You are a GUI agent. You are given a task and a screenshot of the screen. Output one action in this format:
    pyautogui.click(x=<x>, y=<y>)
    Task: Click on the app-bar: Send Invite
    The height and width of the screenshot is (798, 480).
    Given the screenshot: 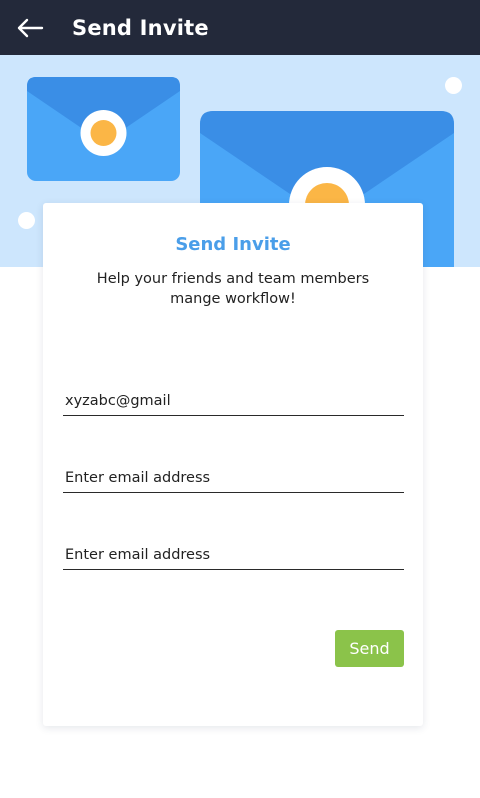 What is the action you would take?
    pyautogui.click(x=240, y=27)
    